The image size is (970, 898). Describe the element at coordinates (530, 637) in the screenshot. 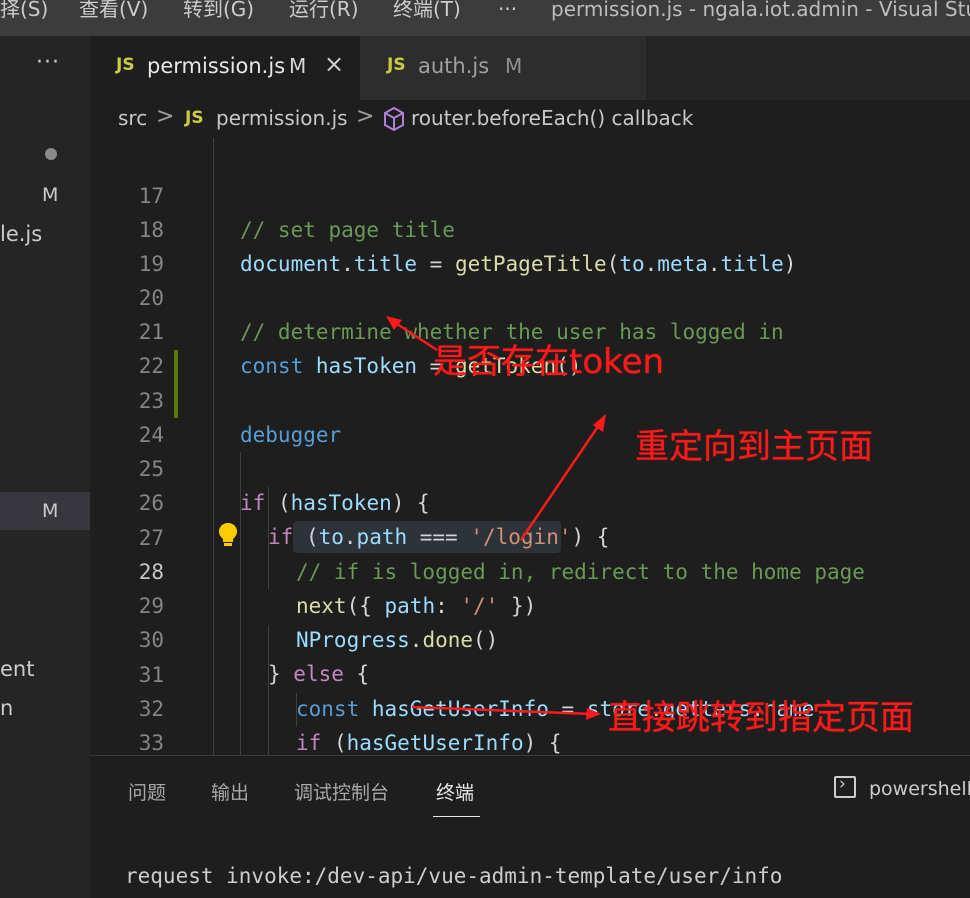

I see `code-line: 30 } else {` at that location.